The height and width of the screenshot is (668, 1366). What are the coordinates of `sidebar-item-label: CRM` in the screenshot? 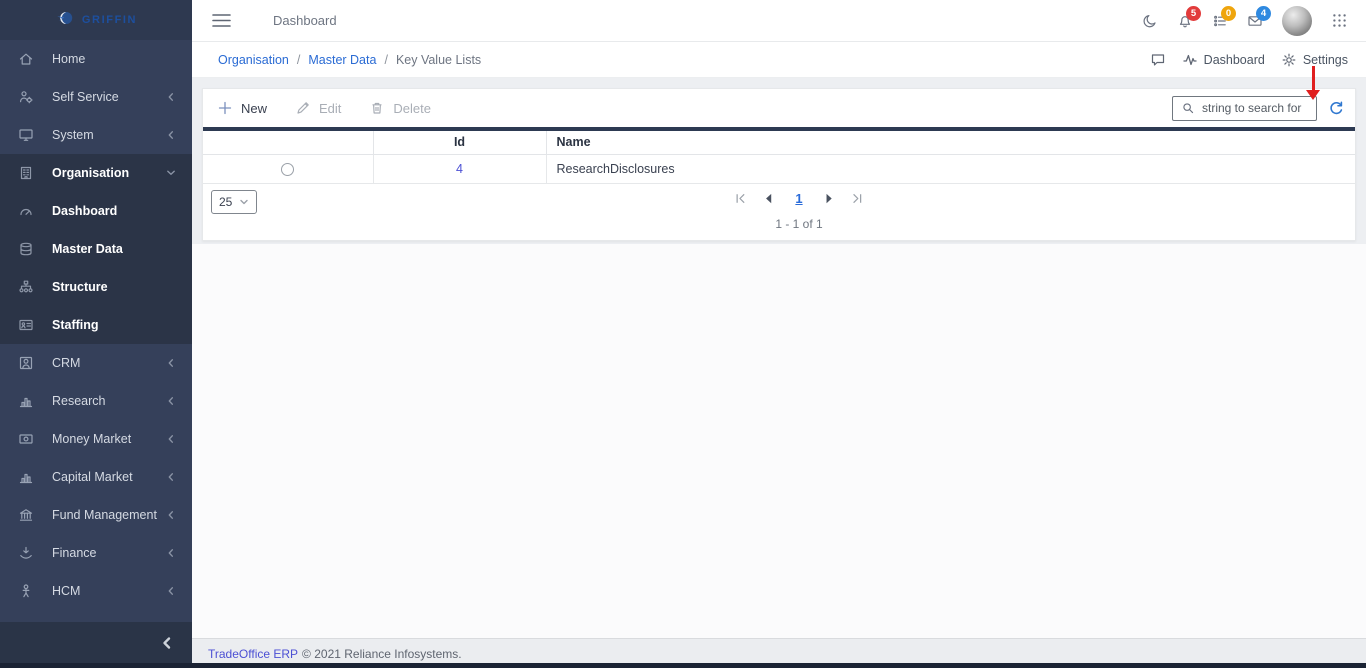 It's located at (66, 363).